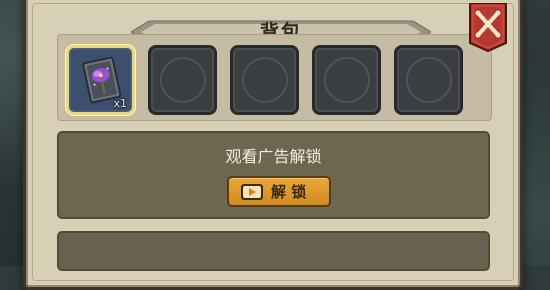 Image resolution: width=550 pixels, height=290 pixels. I want to click on close-button, so click(488, 28).